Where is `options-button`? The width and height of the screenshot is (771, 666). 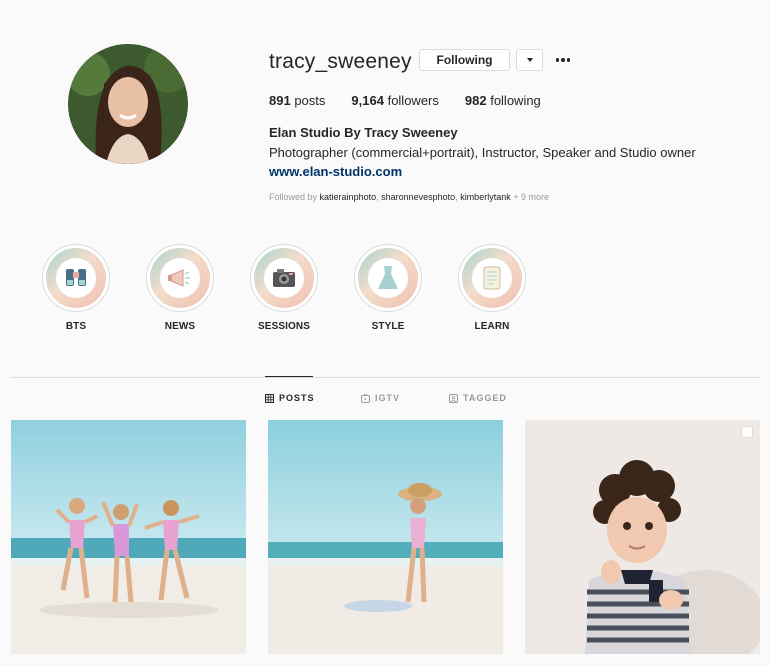 options-button is located at coordinates (563, 60).